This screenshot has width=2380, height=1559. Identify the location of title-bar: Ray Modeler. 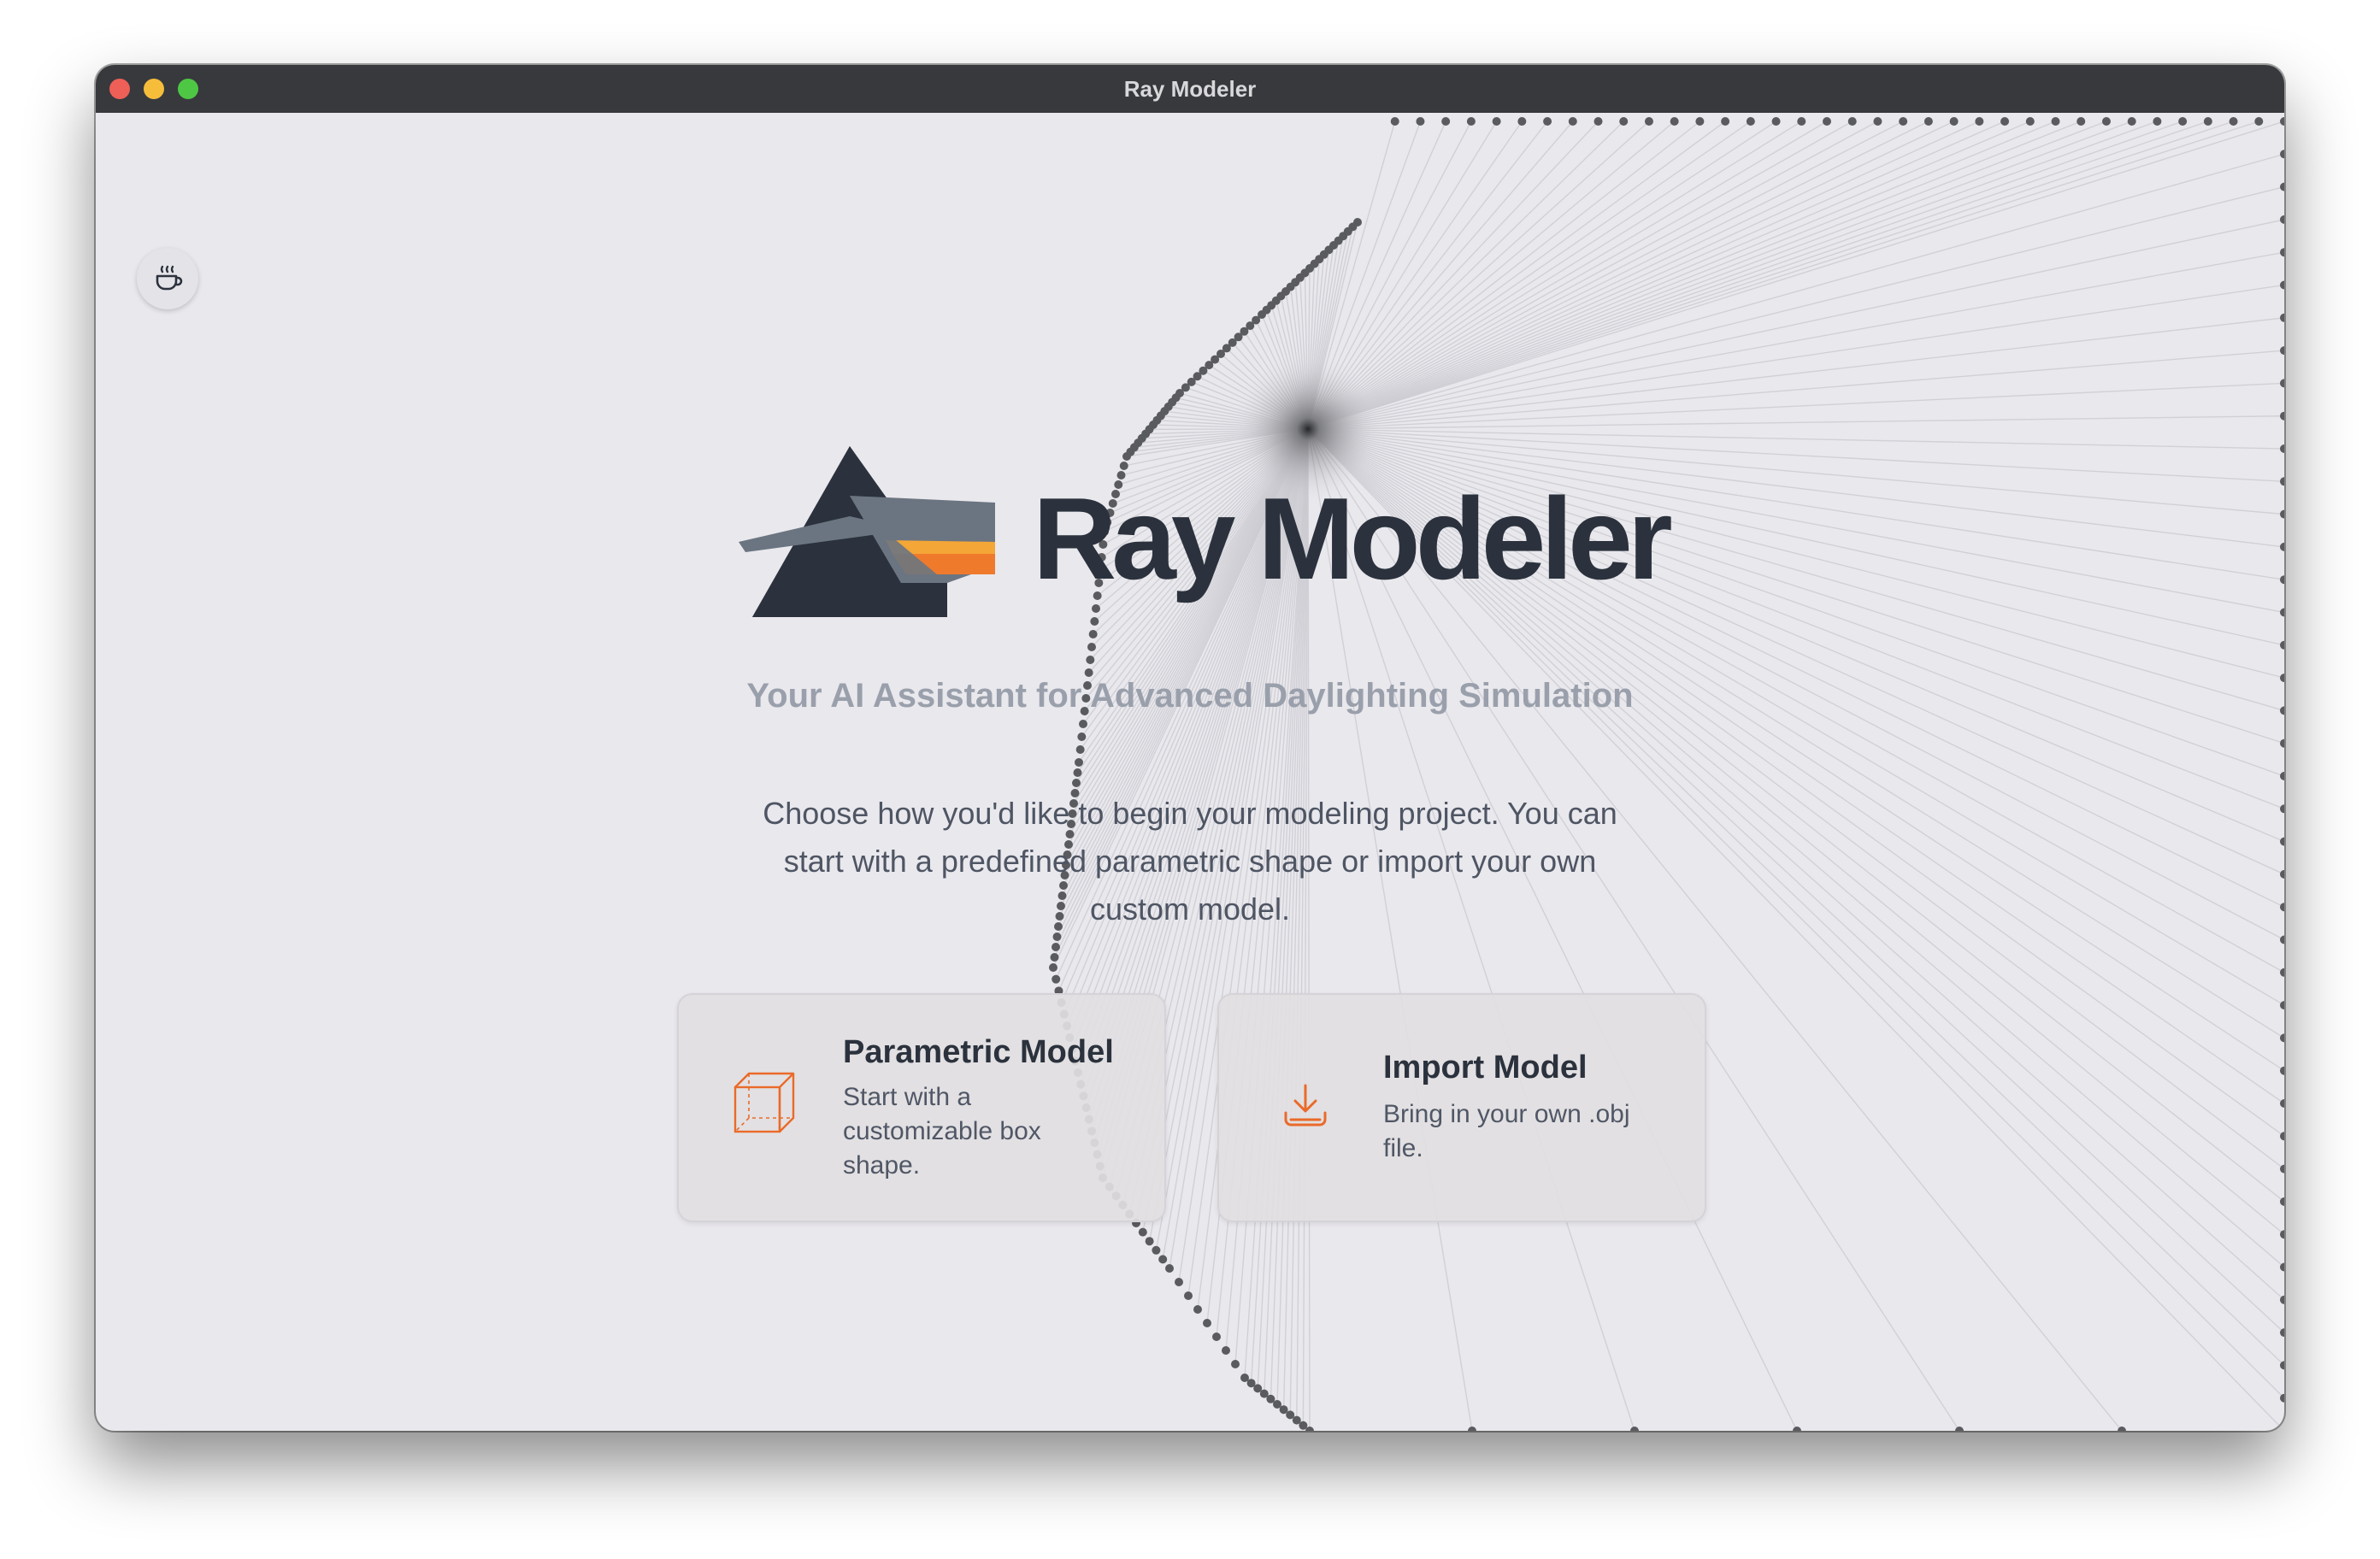
(1190, 89).